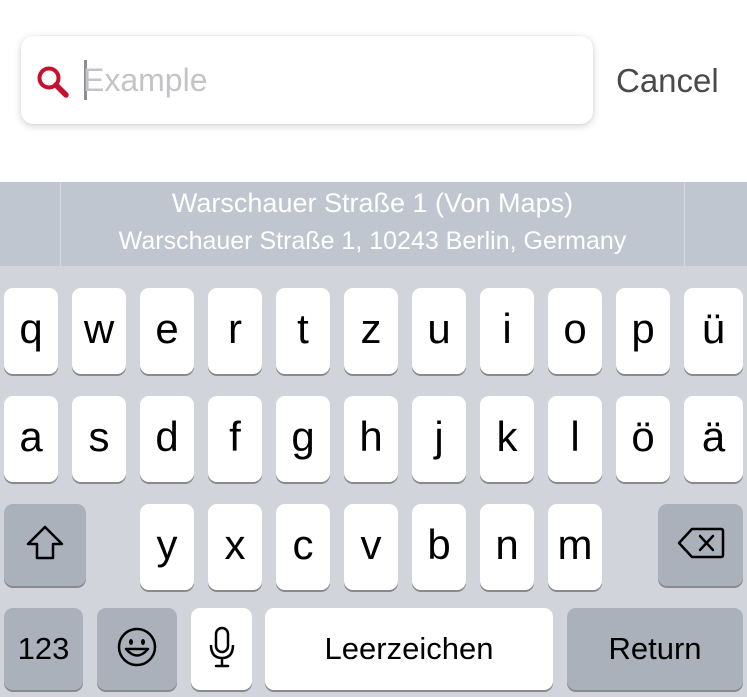  I want to click on key-f: f, so click(235, 439).